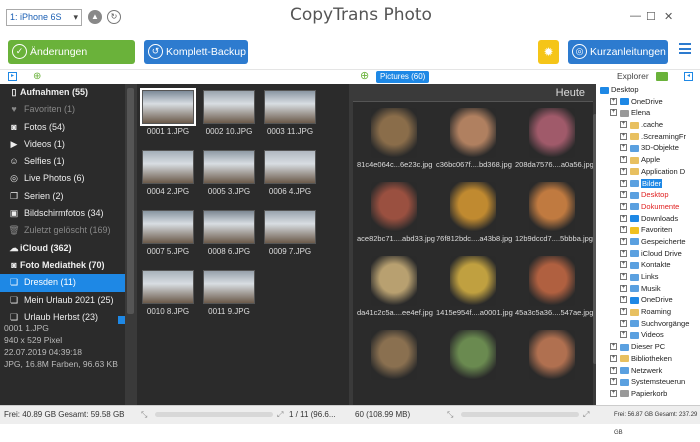 The image size is (700, 442). What do you see at coordinates (62, 265) in the screenshot?
I see `sidebar-item: ◙ Foto Mediathek (70)` at bounding box center [62, 265].